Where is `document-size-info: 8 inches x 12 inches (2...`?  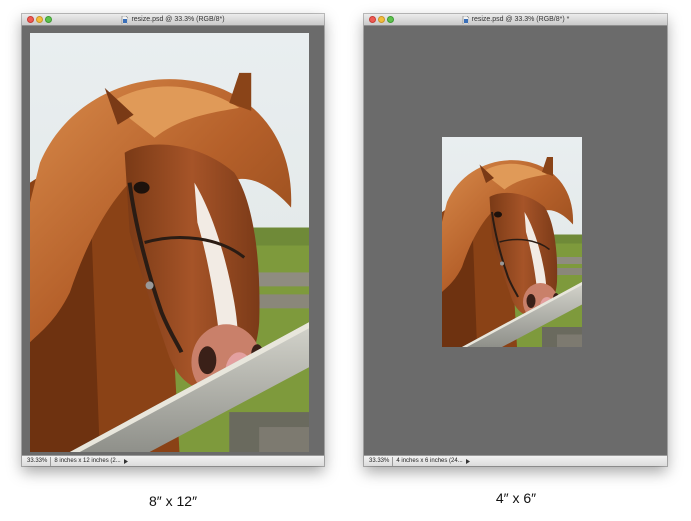 document-size-info: 8 inches x 12 inches (2... is located at coordinates (87, 460).